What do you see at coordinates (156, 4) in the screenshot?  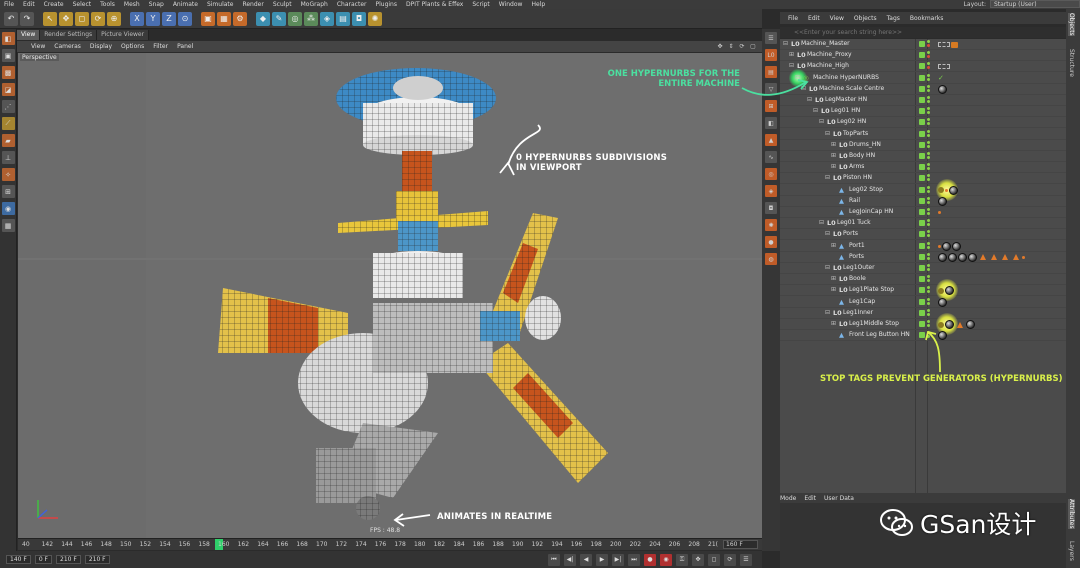 I see `menu-snap: Snap` at bounding box center [156, 4].